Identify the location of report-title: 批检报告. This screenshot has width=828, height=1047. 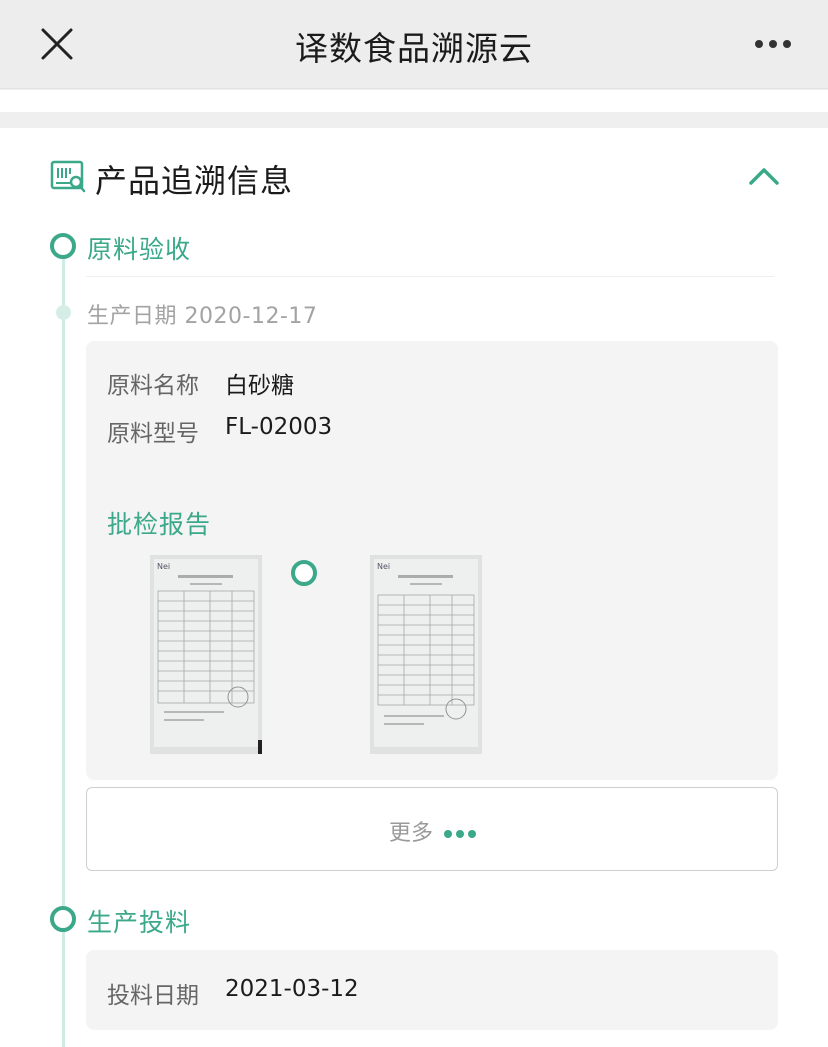
(159, 524).